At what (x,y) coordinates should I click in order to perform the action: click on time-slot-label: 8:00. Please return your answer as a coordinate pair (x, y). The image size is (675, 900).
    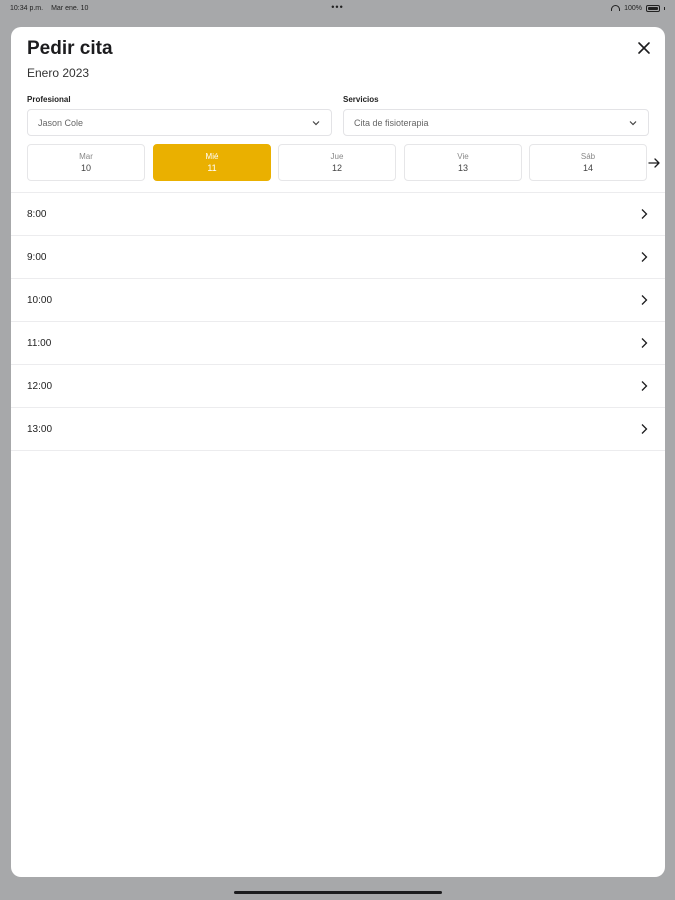
    Looking at the image, I should click on (37, 214).